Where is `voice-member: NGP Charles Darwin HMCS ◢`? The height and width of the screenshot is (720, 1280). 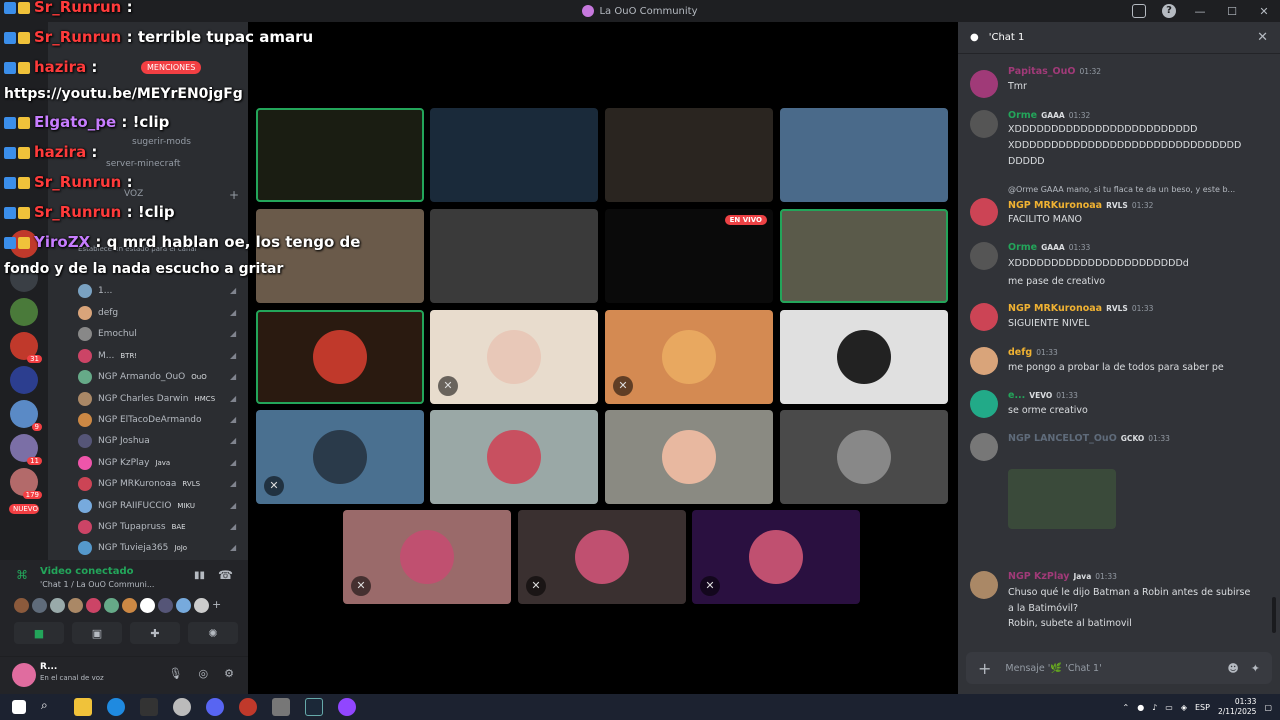 voice-member: NGP Charles Darwin HMCS ◢ is located at coordinates (158, 399).